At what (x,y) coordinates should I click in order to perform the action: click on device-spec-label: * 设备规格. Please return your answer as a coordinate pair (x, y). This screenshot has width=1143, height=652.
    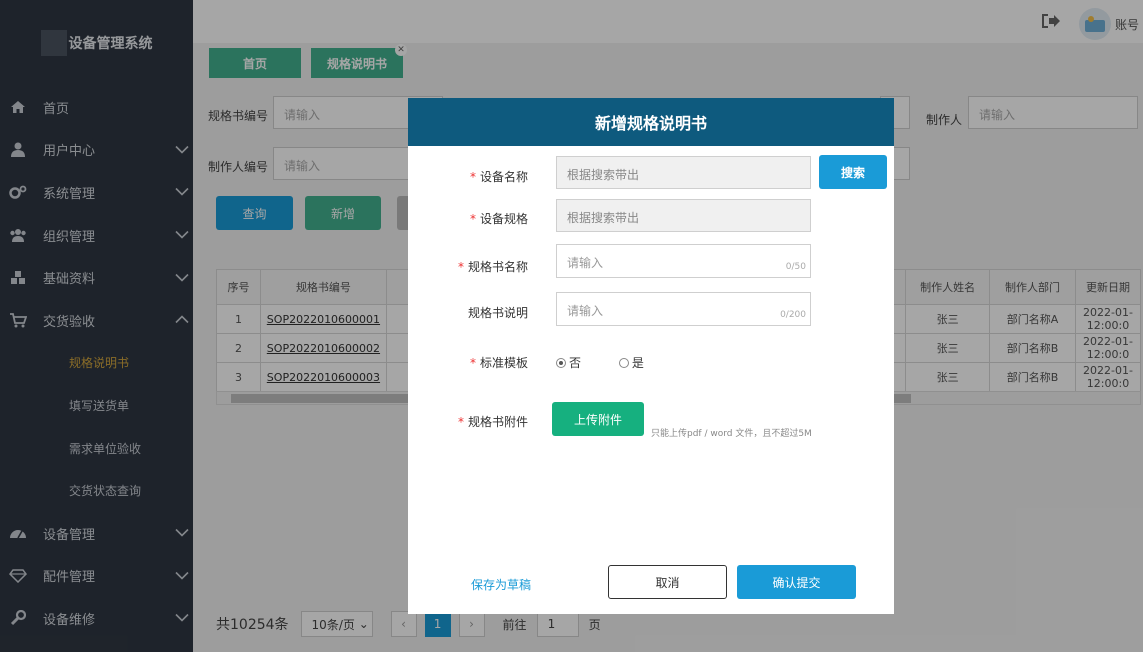
    Looking at the image, I should click on (498, 219).